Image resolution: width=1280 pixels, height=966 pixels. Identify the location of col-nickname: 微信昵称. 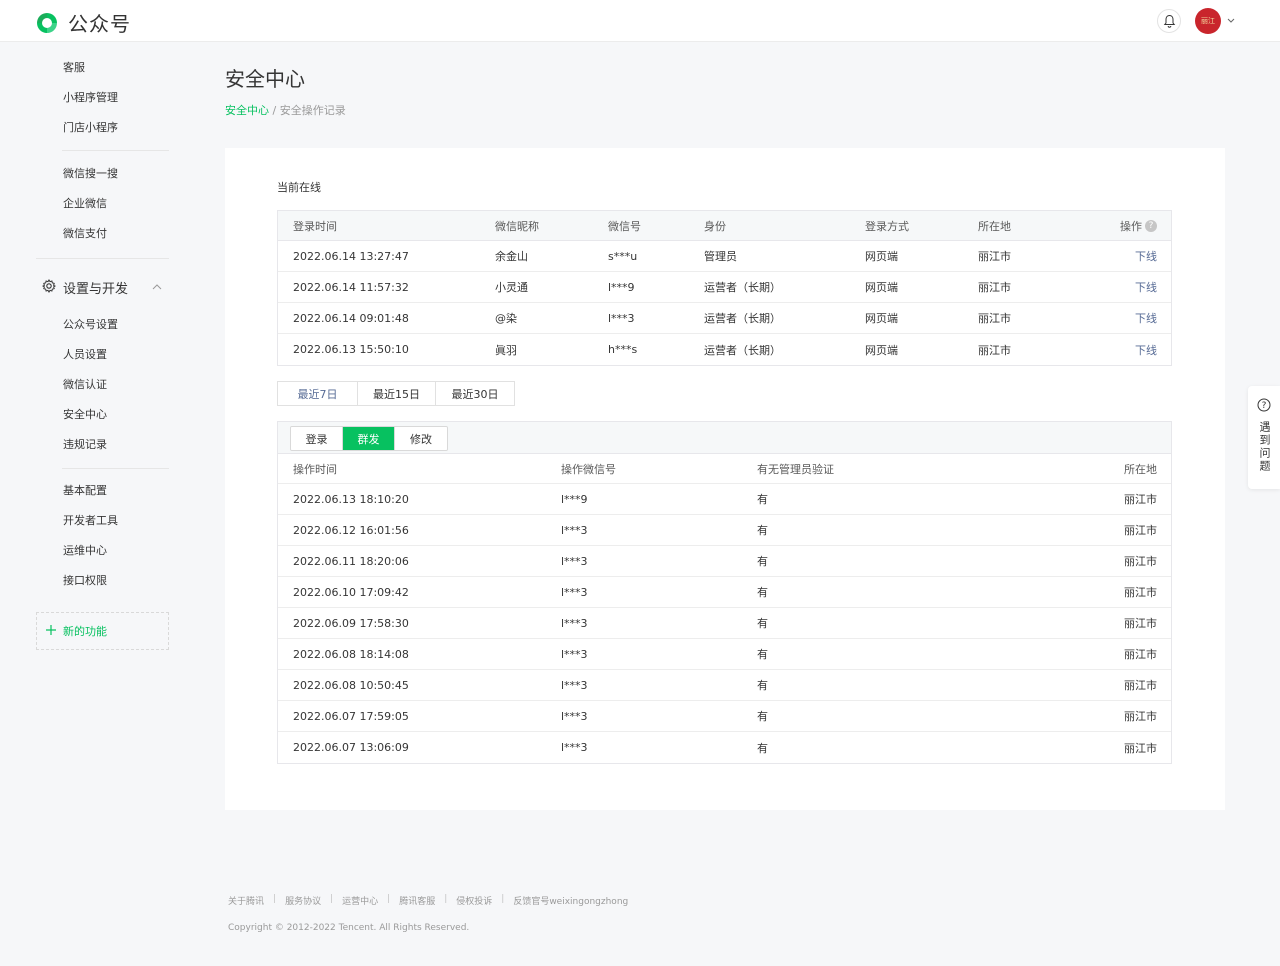
(517, 226).